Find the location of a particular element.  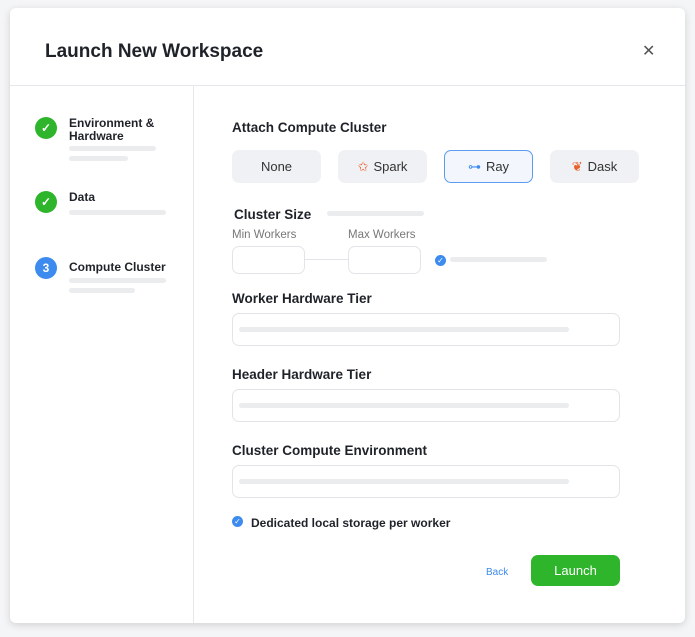

max-workers-input is located at coordinates (384, 260).